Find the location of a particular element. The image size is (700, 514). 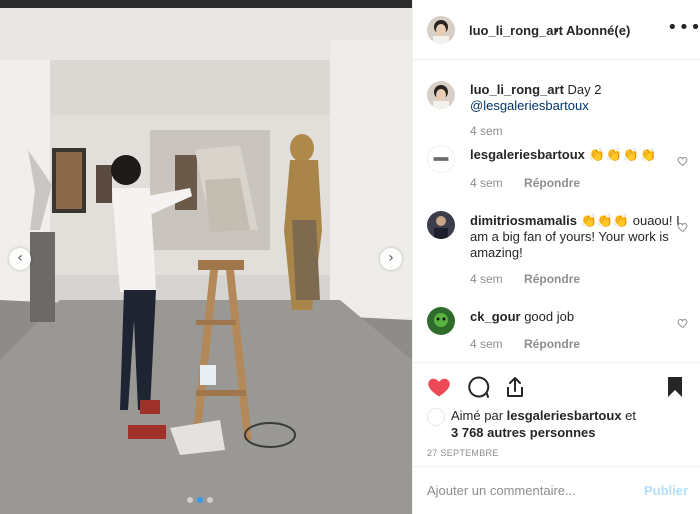

post-date: 27 SEPTEMBRE is located at coordinates (463, 453).